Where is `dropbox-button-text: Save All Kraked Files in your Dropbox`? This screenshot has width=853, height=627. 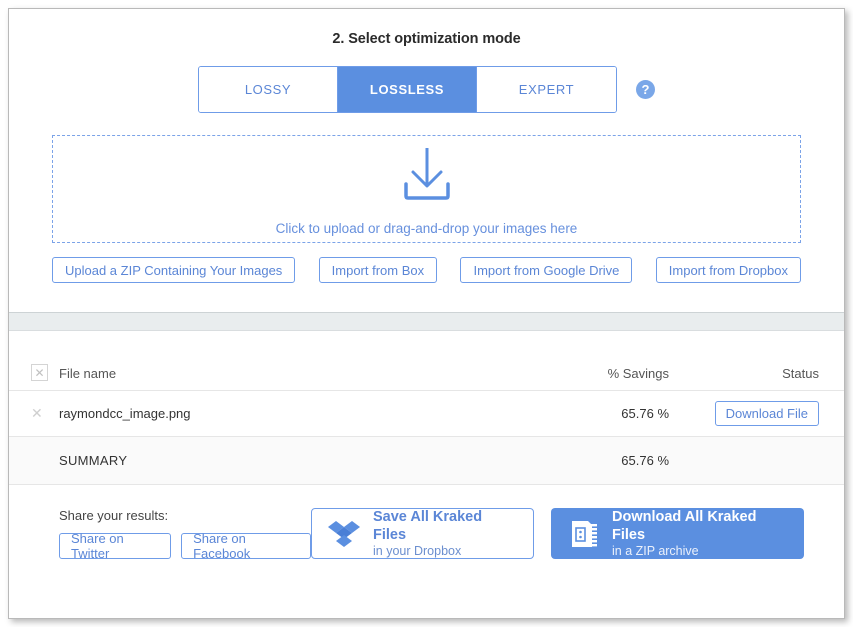 dropbox-button-text: Save All Kraked Files in your Dropbox is located at coordinates (445, 534).